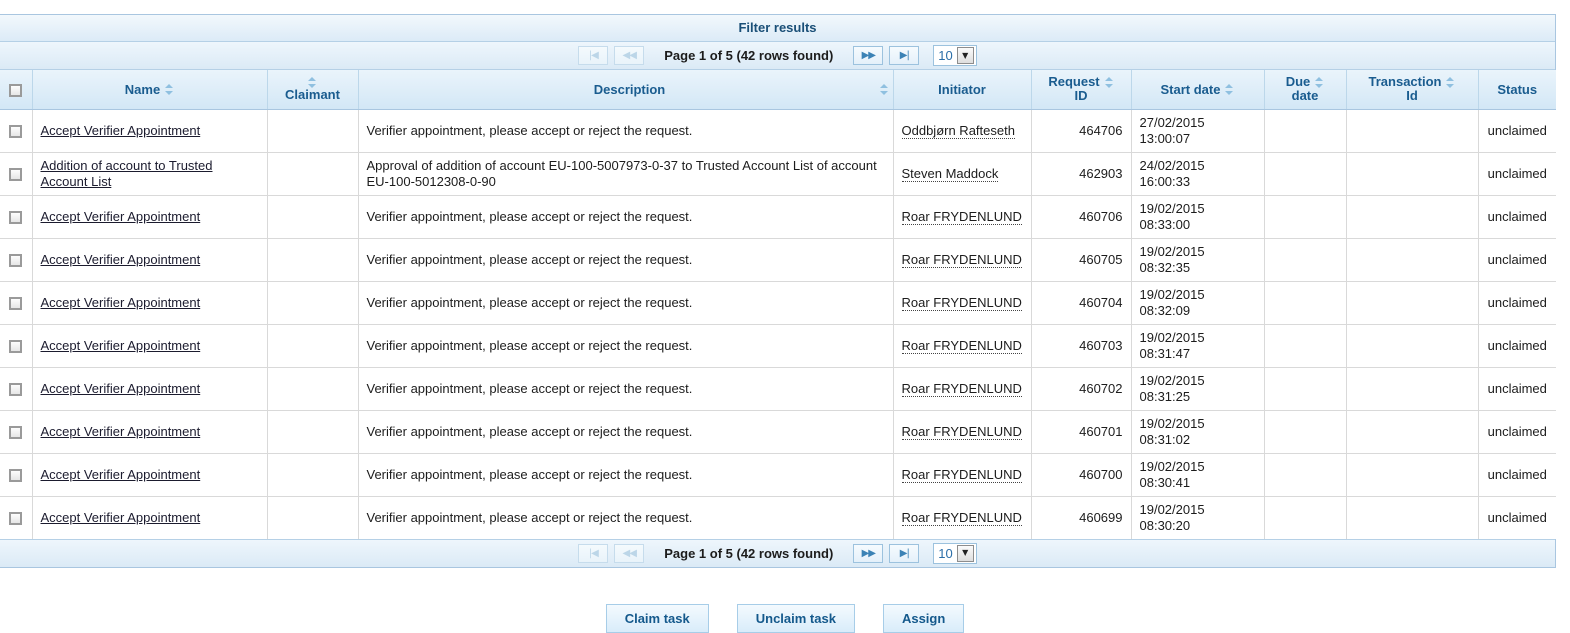 The height and width of the screenshot is (633, 1570). I want to click on next-page-icon: ▶▶, so click(868, 553).